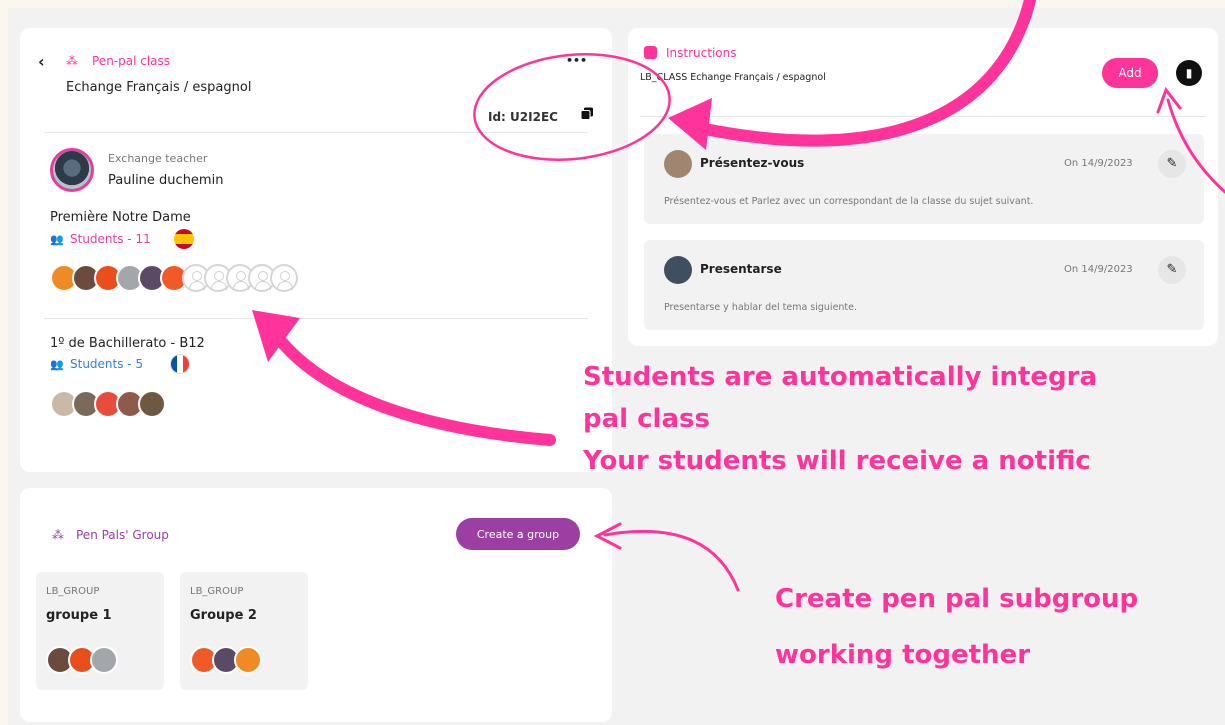 This screenshot has height=725, width=1225. I want to click on school1-name: Première Notre Dame, so click(120, 217).